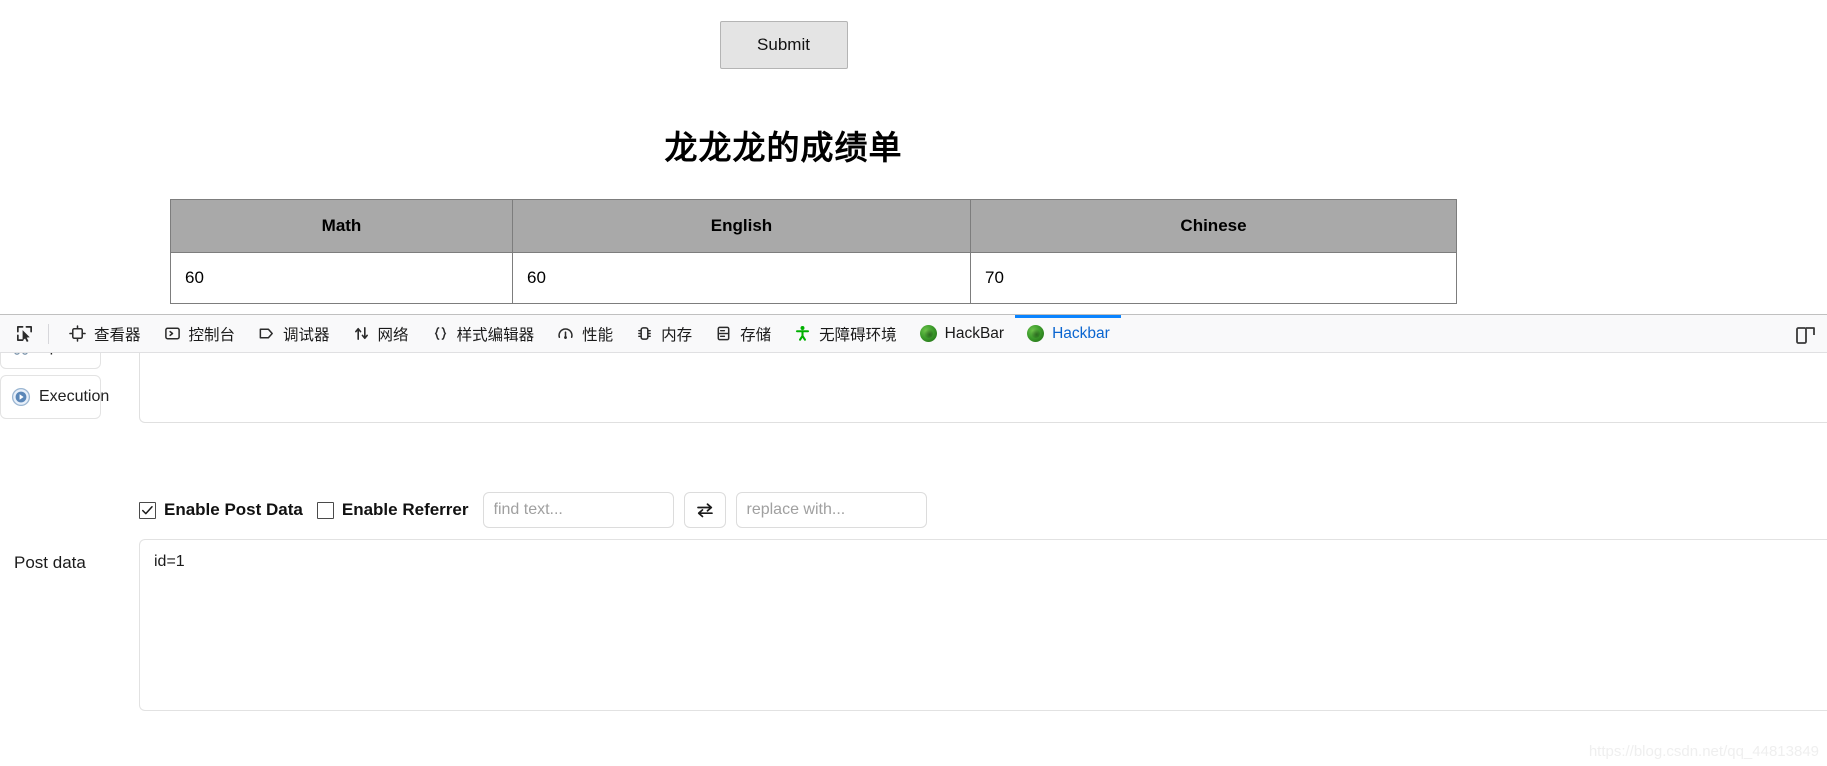 The height and width of the screenshot is (766, 1827). I want to click on network-icon, so click(361, 333).